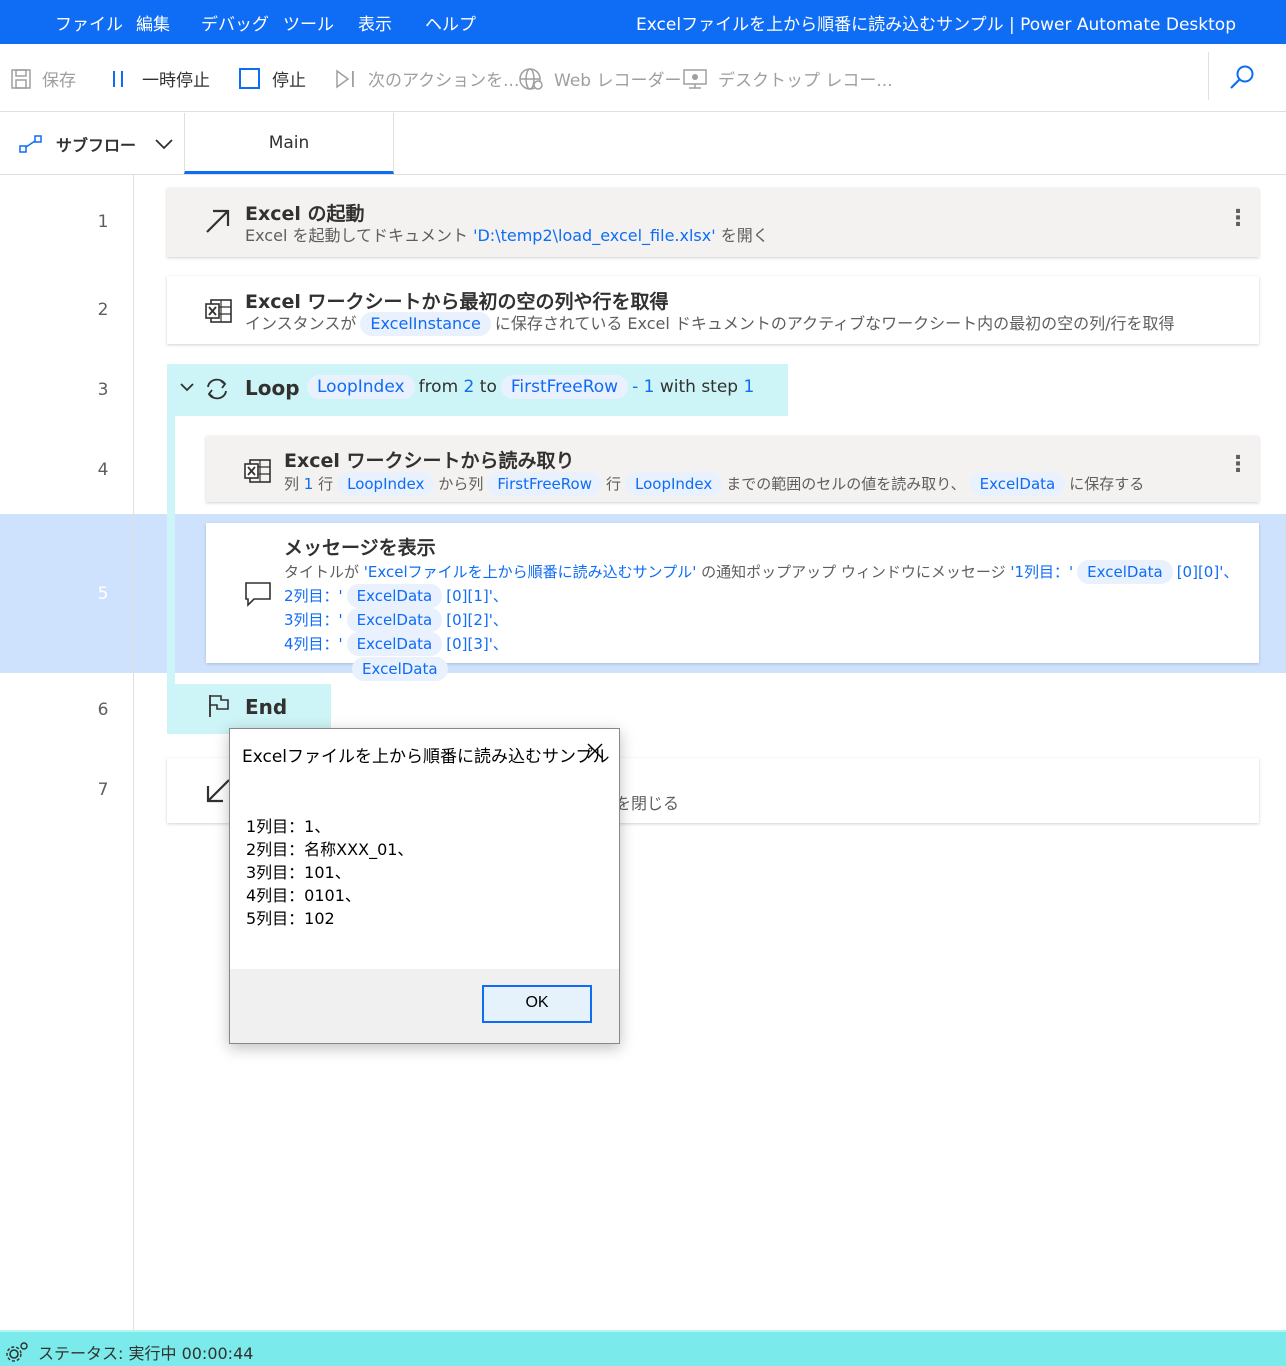  Describe the element at coordinates (477, 644) in the screenshot. I see `desc-literal: [0][3]'、` at that location.